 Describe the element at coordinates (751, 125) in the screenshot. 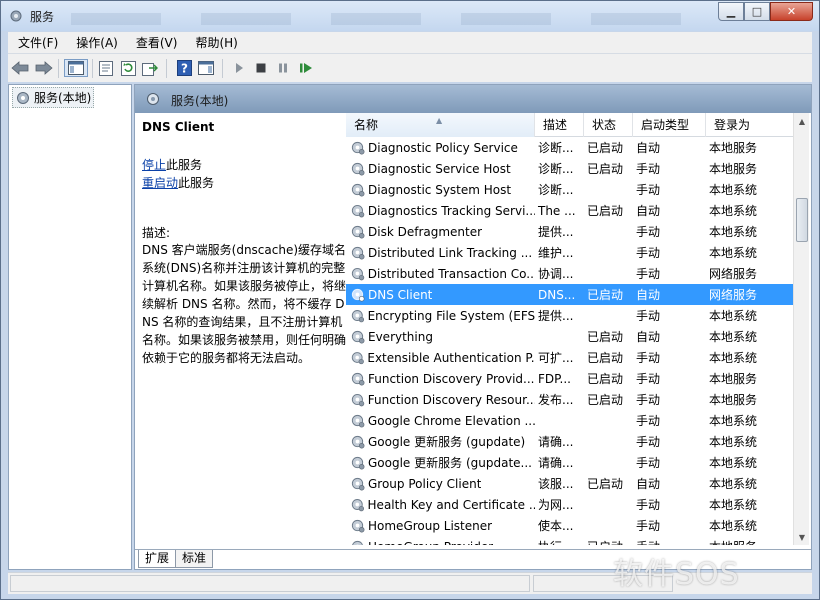

I see `column-header-logon-as: 登录为` at that location.